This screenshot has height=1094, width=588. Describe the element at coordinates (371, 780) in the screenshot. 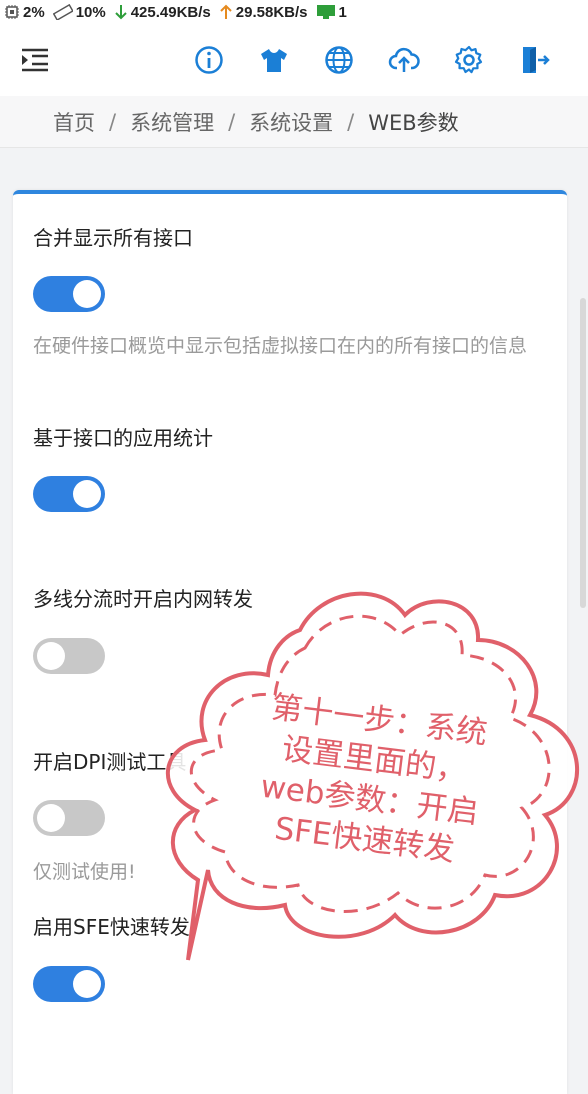

I see `annotation-text: 第十一步：系统 设置里面的， web参数：开启 SFE快速转发` at that location.